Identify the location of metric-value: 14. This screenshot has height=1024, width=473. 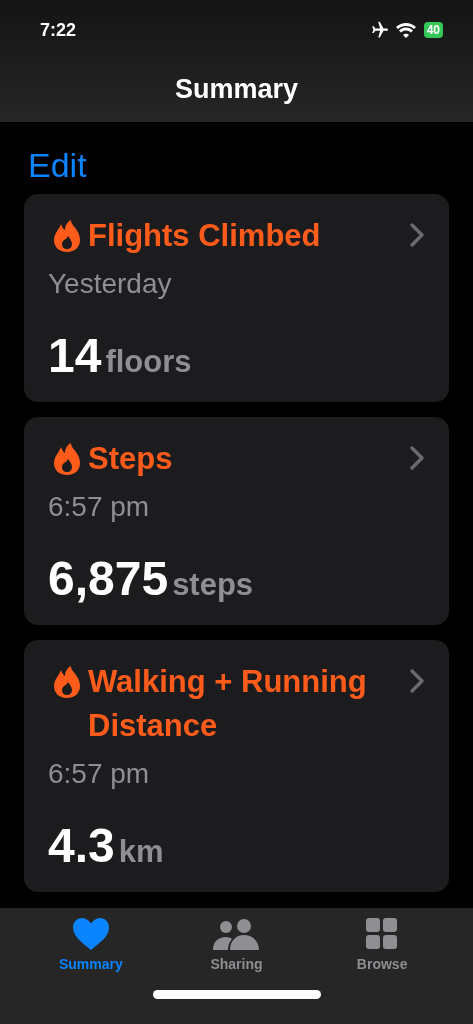
(75, 356).